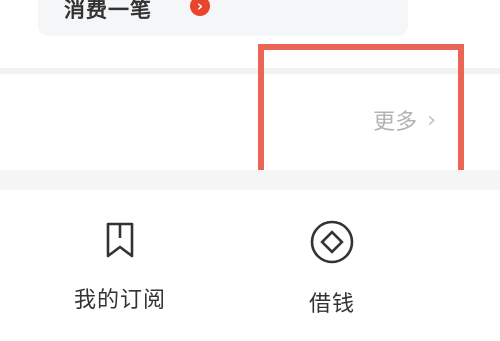 This screenshot has height=341, width=500. What do you see at coordinates (395, 122) in the screenshot?
I see `more-label: 更多` at bounding box center [395, 122].